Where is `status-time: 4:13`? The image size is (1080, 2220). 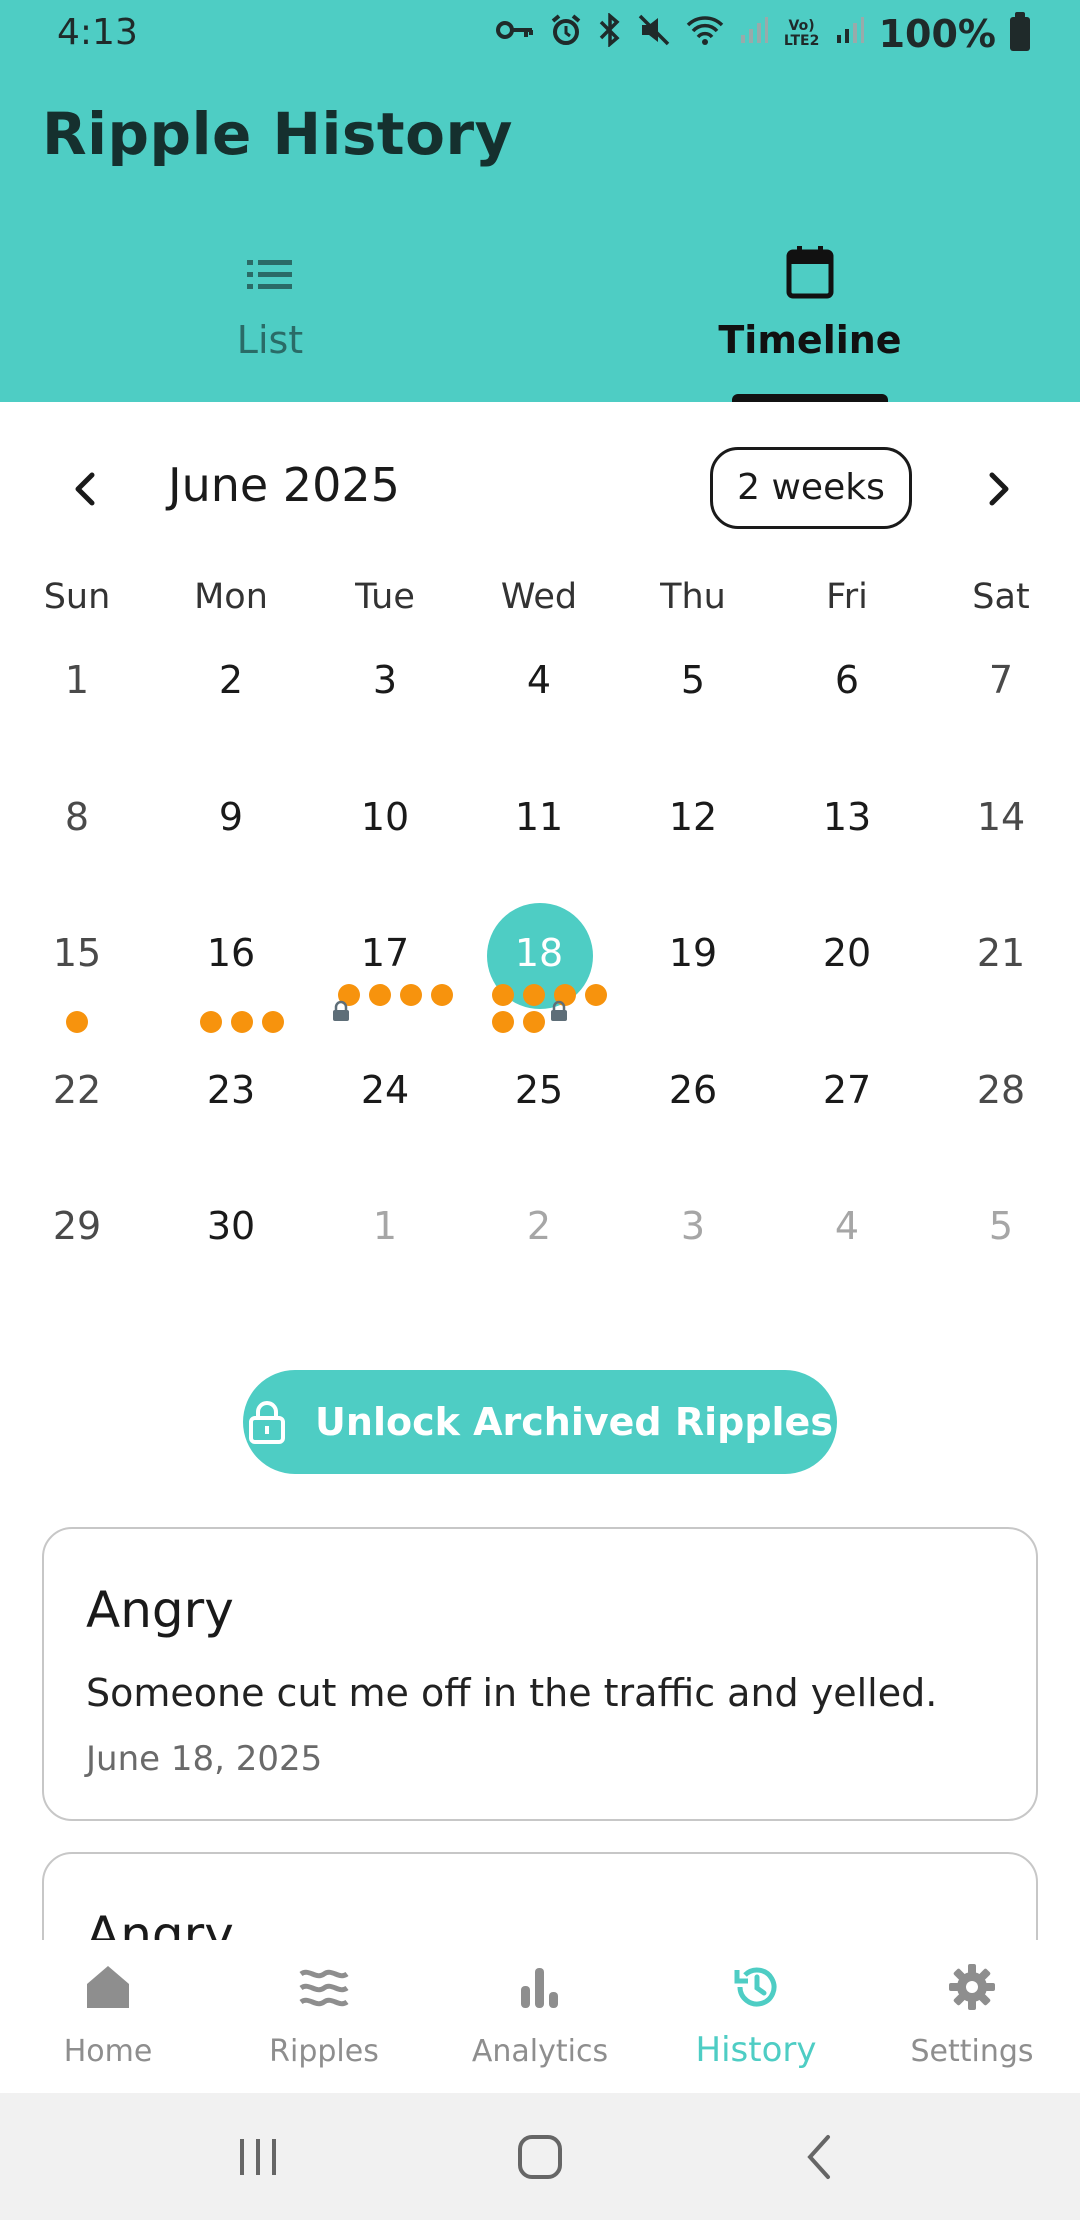 status-time: 4:13 is located at coordinates (97, 32).